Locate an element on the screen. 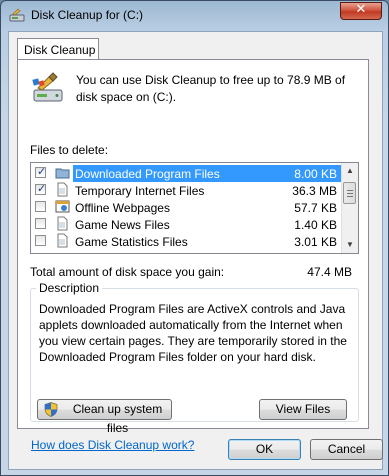 Image resolution: width=389 pixels, height=476 pixels. disk-cleanup-app-icon is located at coordinates (17, 15).